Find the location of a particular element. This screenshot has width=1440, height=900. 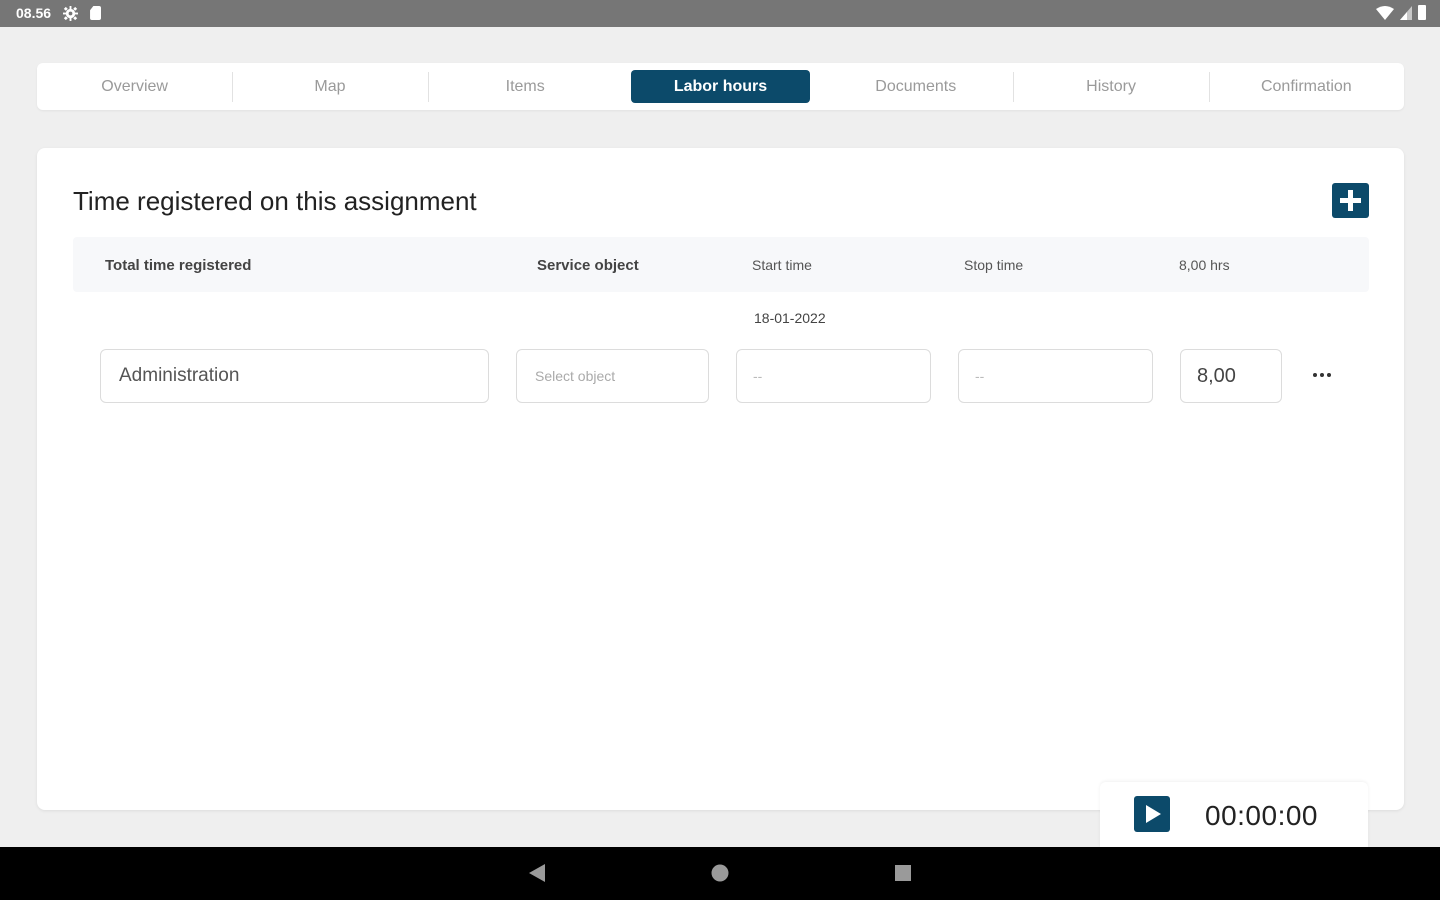

play-icon is located at coordinates (1153, 814).